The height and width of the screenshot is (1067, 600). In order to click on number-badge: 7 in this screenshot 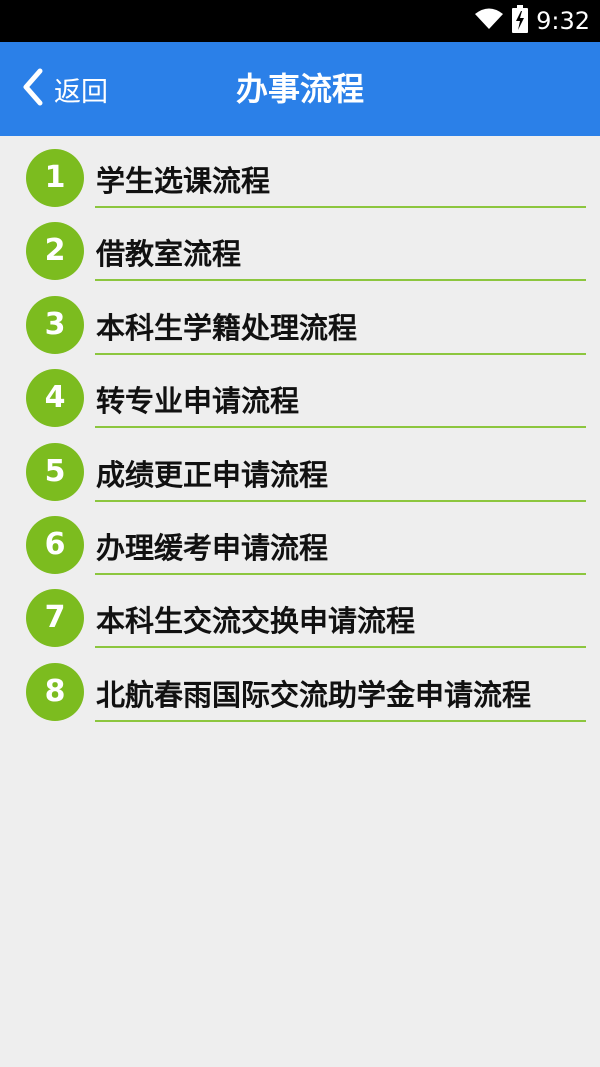, I will do `click(55, 618)`.